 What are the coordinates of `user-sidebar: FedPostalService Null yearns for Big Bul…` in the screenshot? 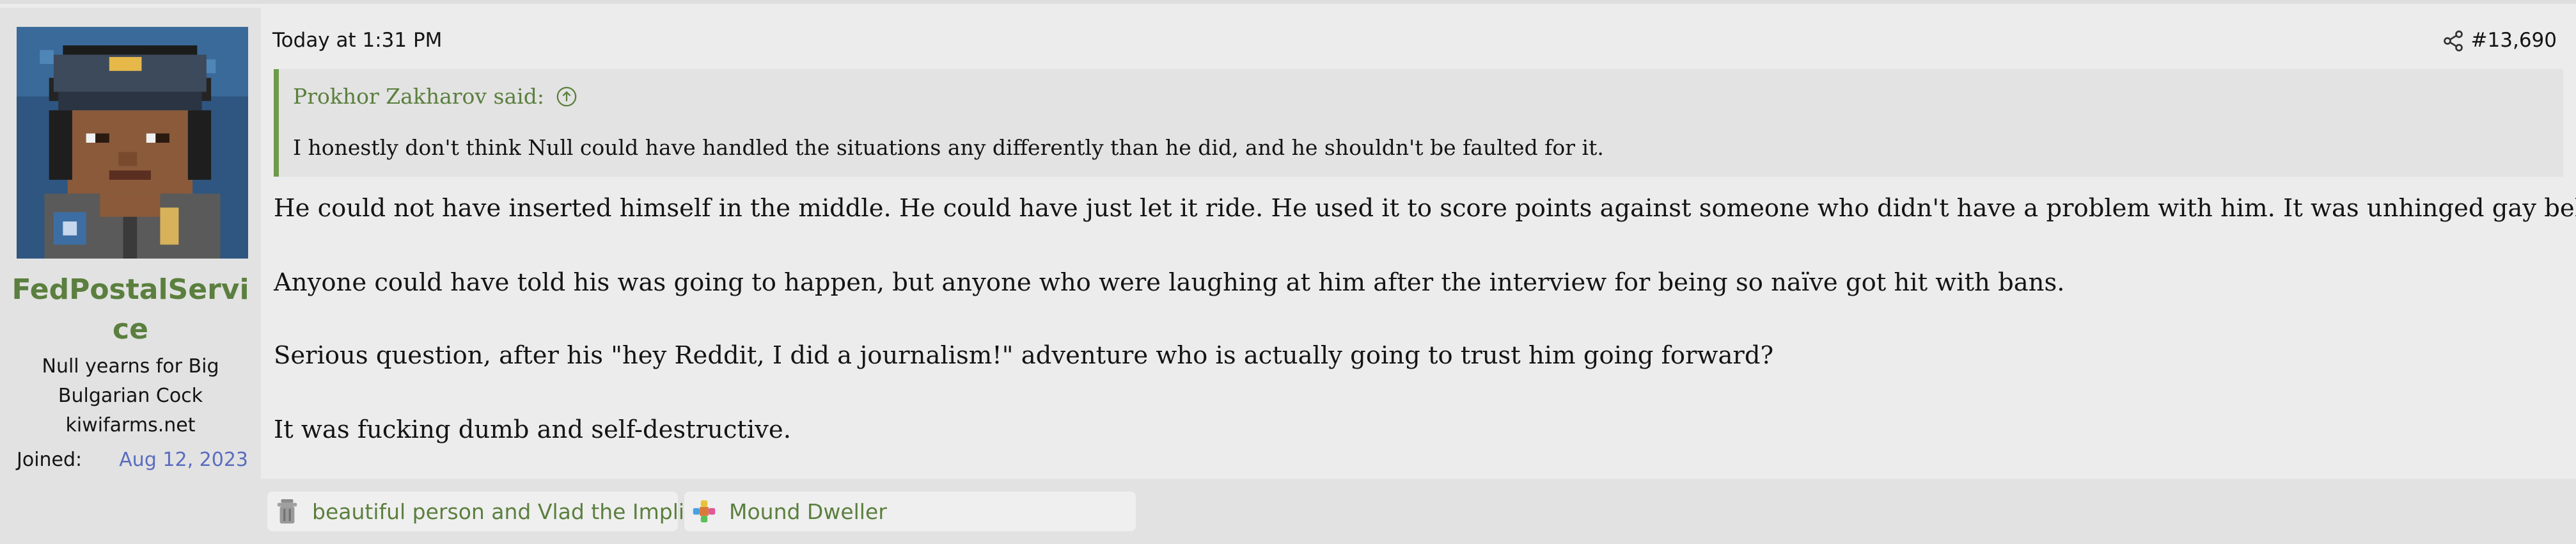 It's located at (130, 276).